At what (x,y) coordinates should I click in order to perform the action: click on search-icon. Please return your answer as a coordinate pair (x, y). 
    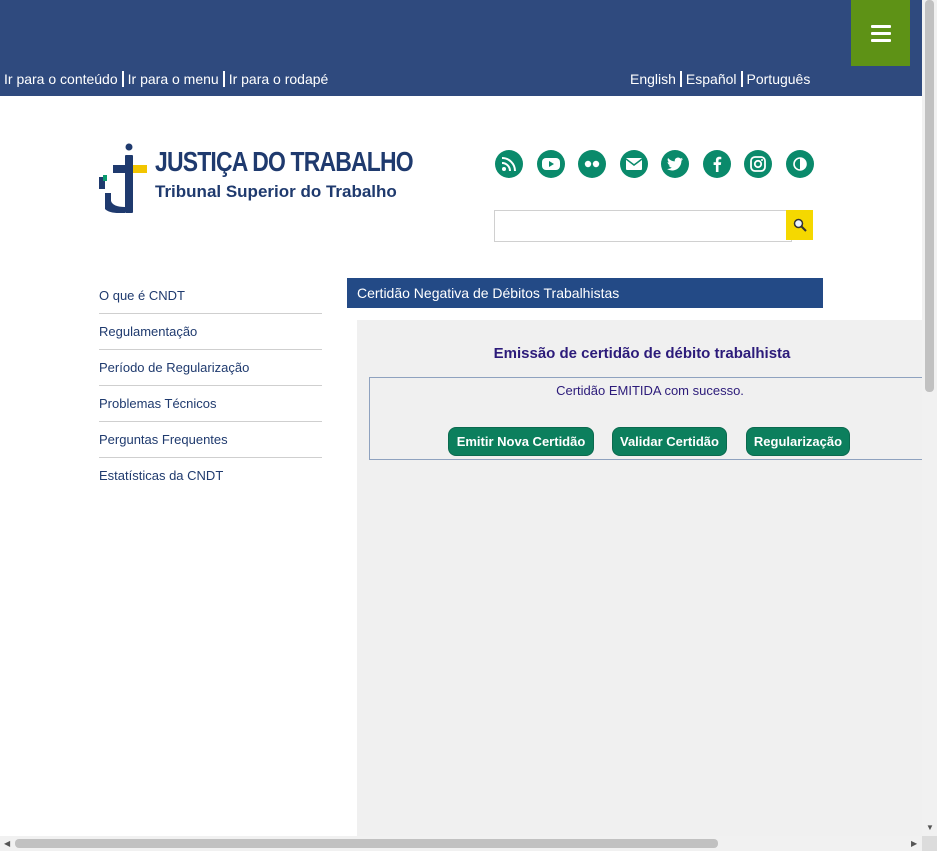
    Looking at the image, I should click on (800, 225).